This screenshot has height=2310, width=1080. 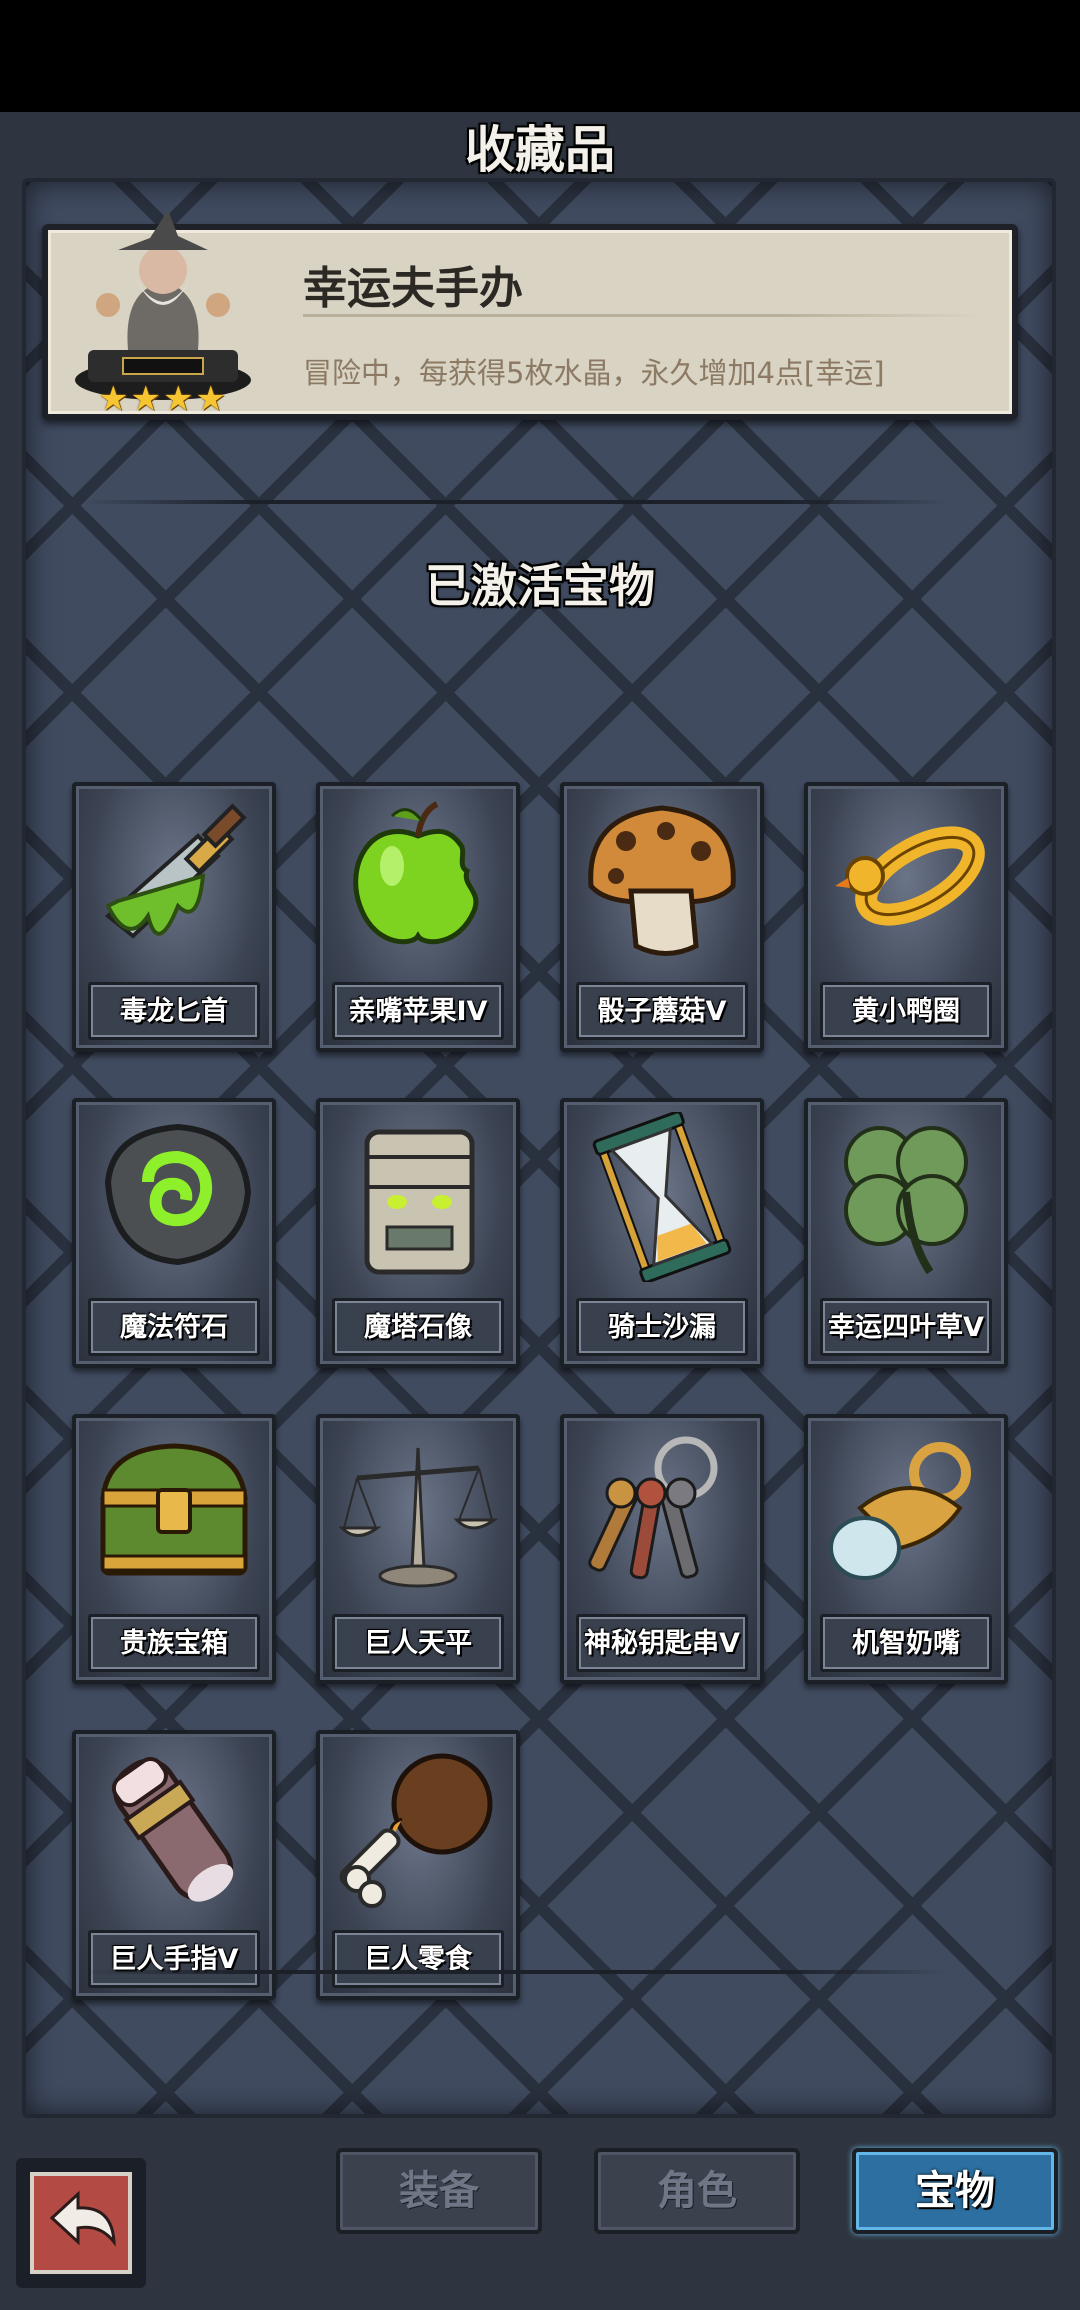 I want to click on treasure-label: 机智奶嘴, so click(x=906, y=1643).